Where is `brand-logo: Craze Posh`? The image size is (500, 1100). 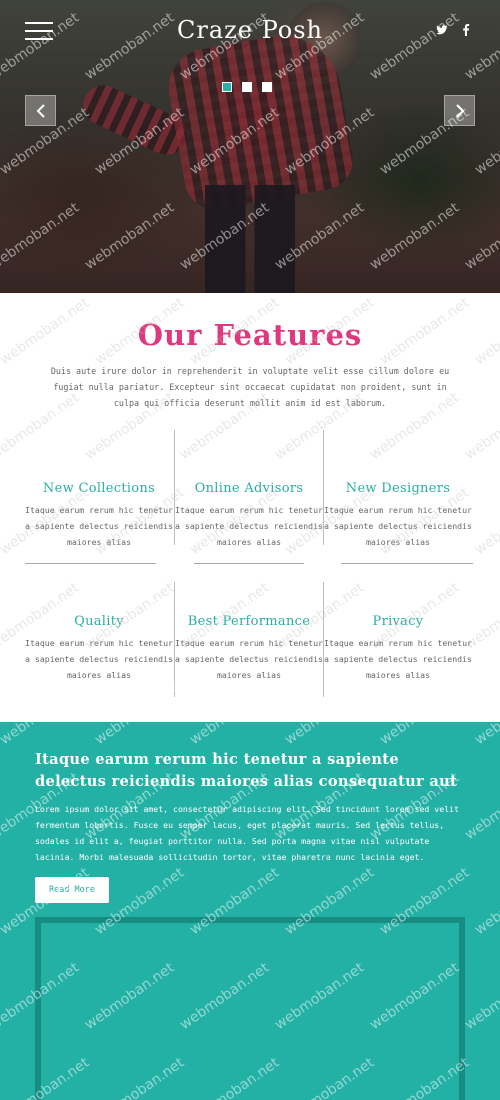 brand-logo: Craze Posh is located at coordinates (250, 30).